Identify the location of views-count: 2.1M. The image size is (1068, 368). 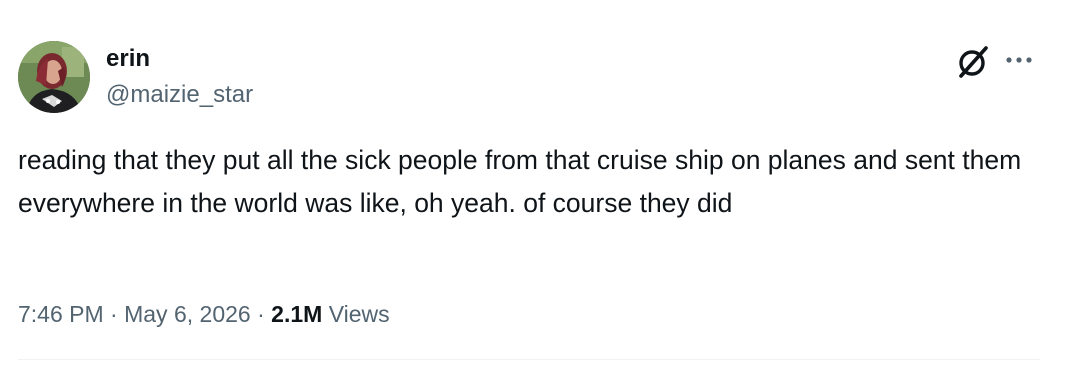
(296, 314).